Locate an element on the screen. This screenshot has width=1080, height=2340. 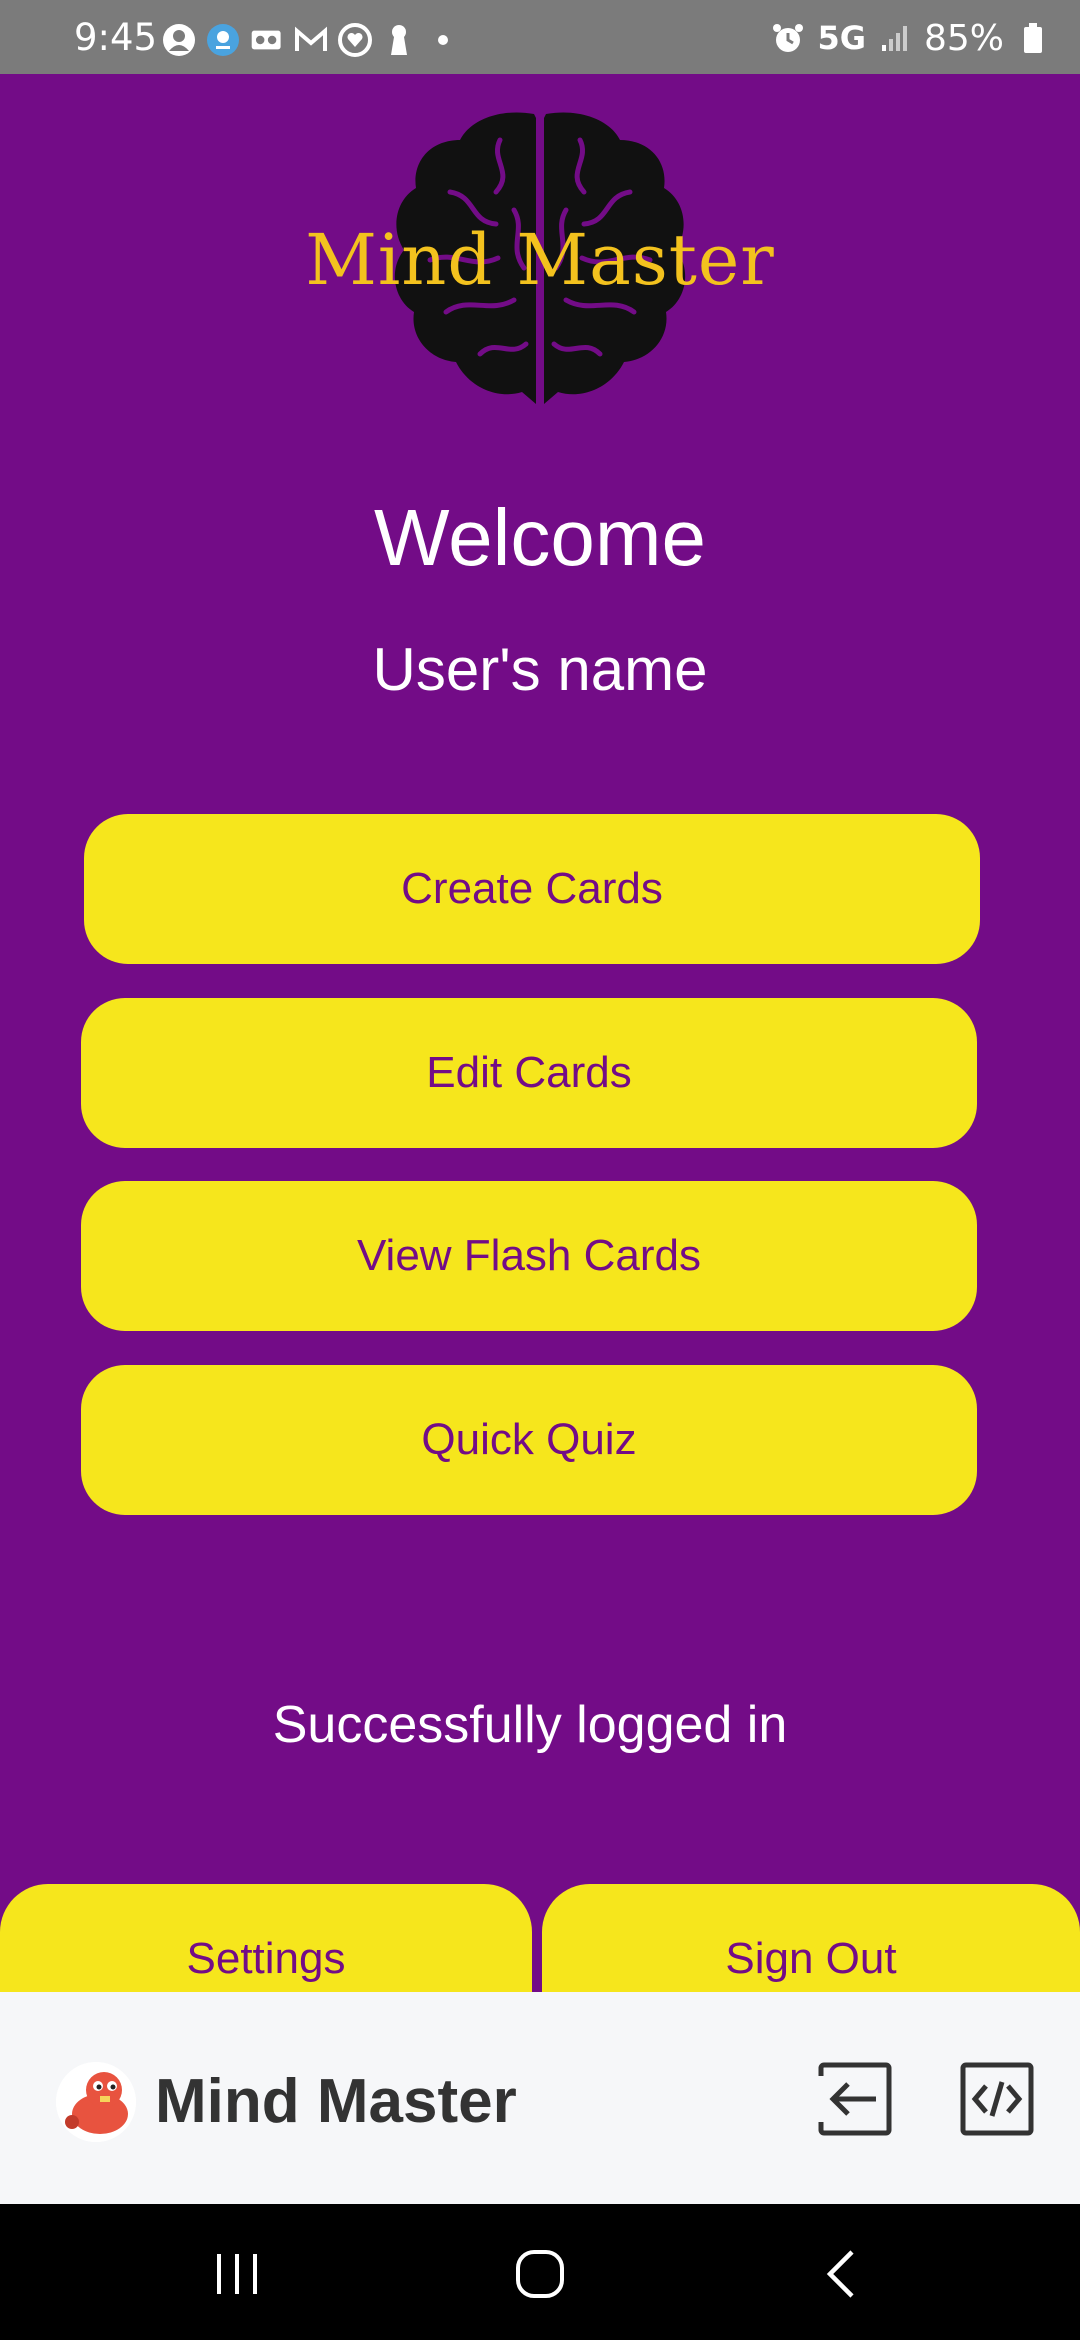
app-avatar is located at coordinates (96, 2102).